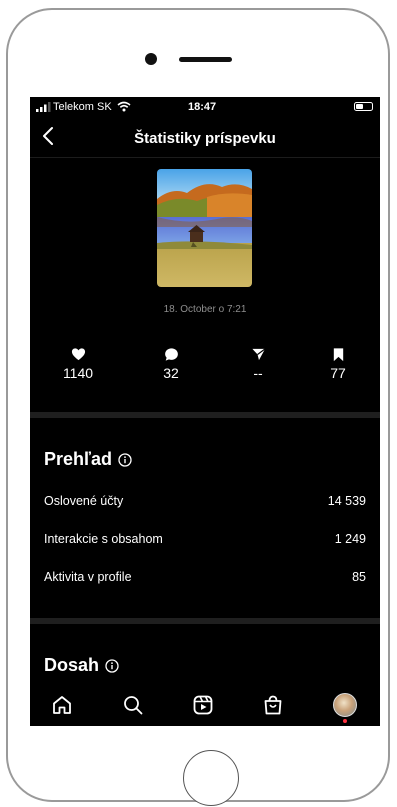  I want to click on earpiece-speaker, so click(205, 59).